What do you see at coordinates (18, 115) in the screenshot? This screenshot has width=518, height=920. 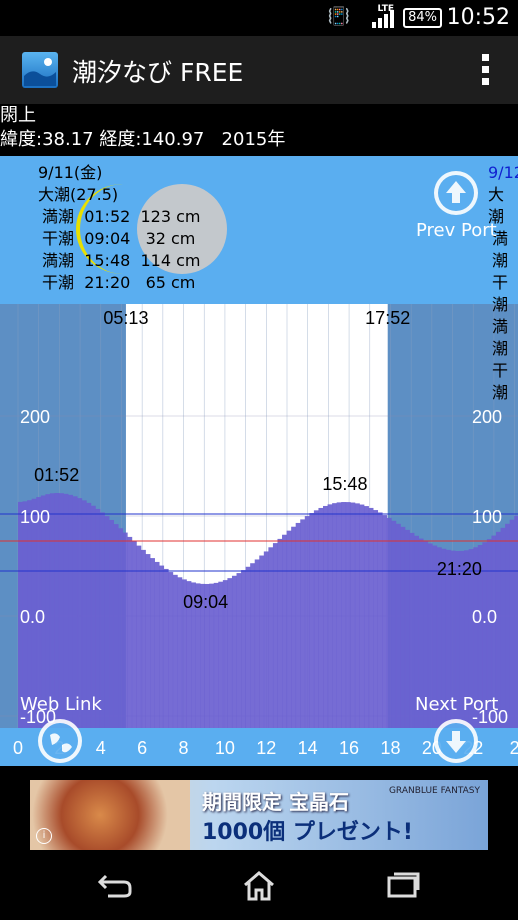 I see `location-name: 閖上` at bounding box center [18, 115].